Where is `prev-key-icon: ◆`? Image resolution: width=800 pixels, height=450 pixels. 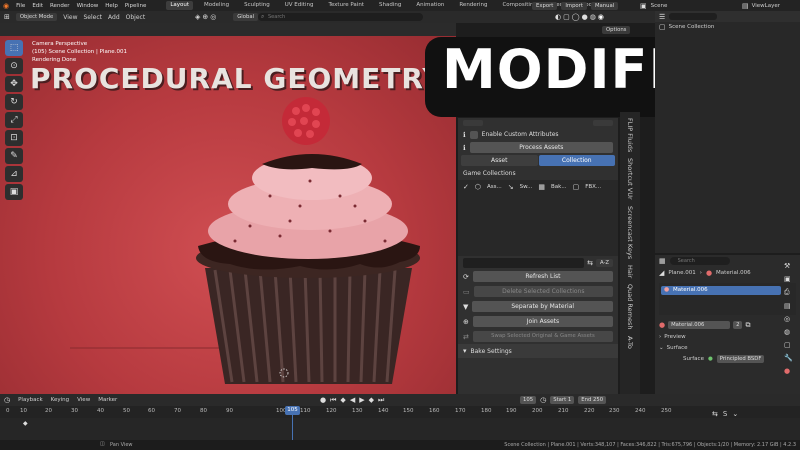
prev-key-icon: ◆ is located at coordinates (342, 400).